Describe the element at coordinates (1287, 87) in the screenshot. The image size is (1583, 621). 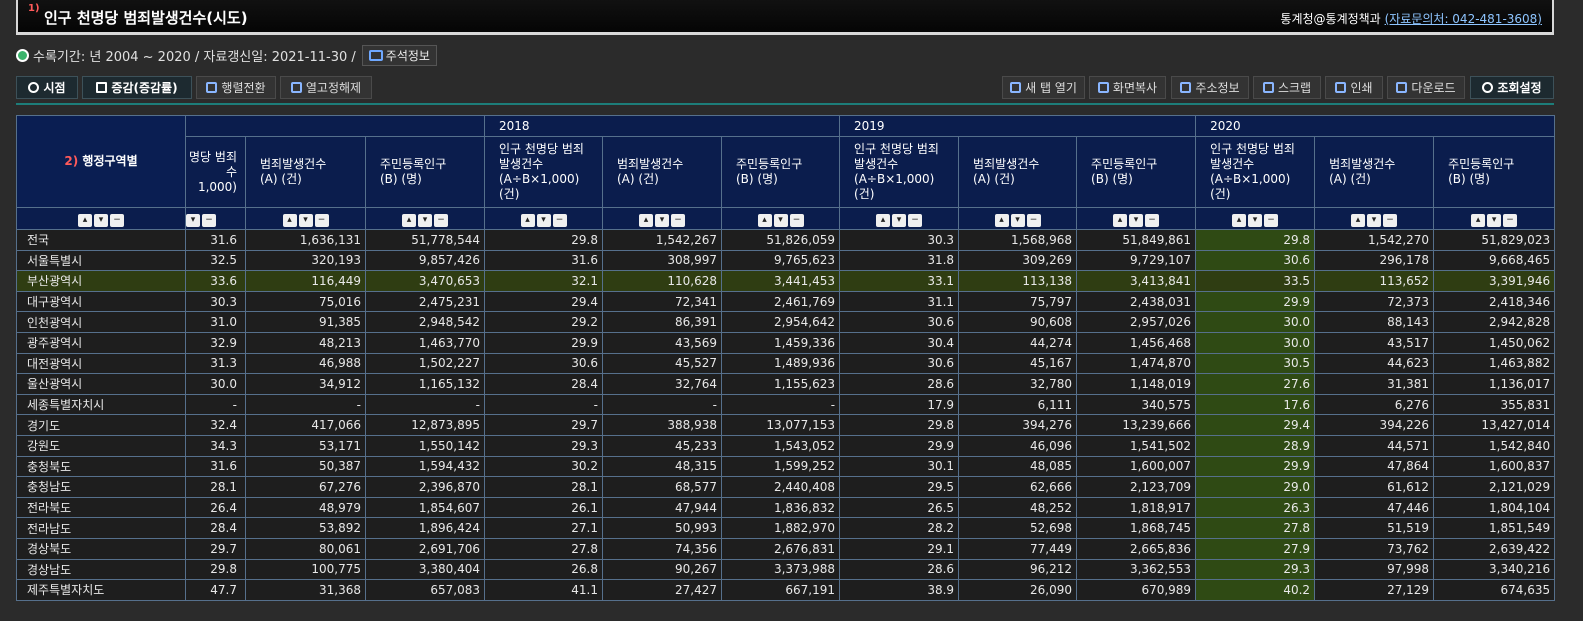
I see `scrap-button: 스크랩` at that location.